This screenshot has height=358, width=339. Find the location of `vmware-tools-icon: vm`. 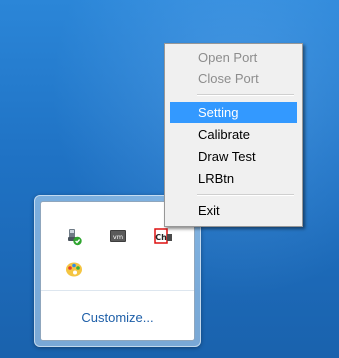

vmware-tools-icon: vm is located at coordinates (118, 236).